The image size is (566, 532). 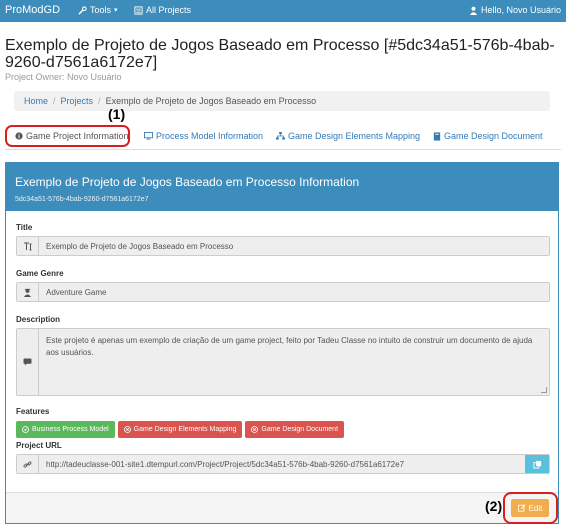 I want to click on user-secret-icon, so click(x=28, y=292).